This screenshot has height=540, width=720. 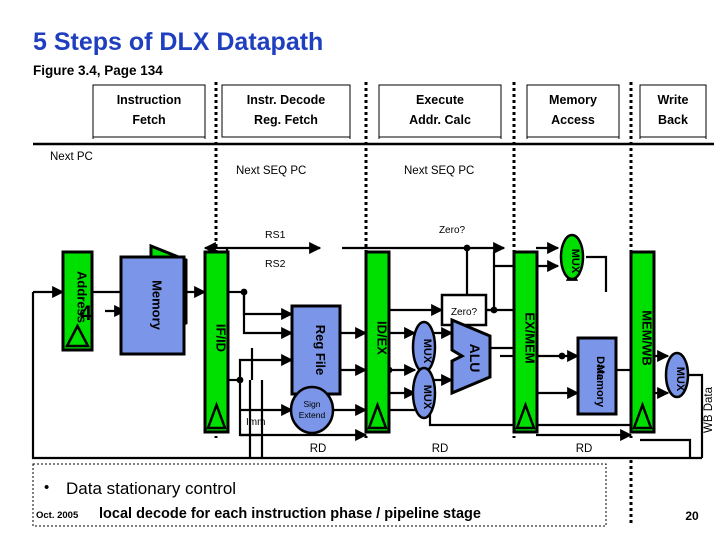 I want to click on pipeline-register-label-memwb: MEM/WB, so click(x=647, y=338).